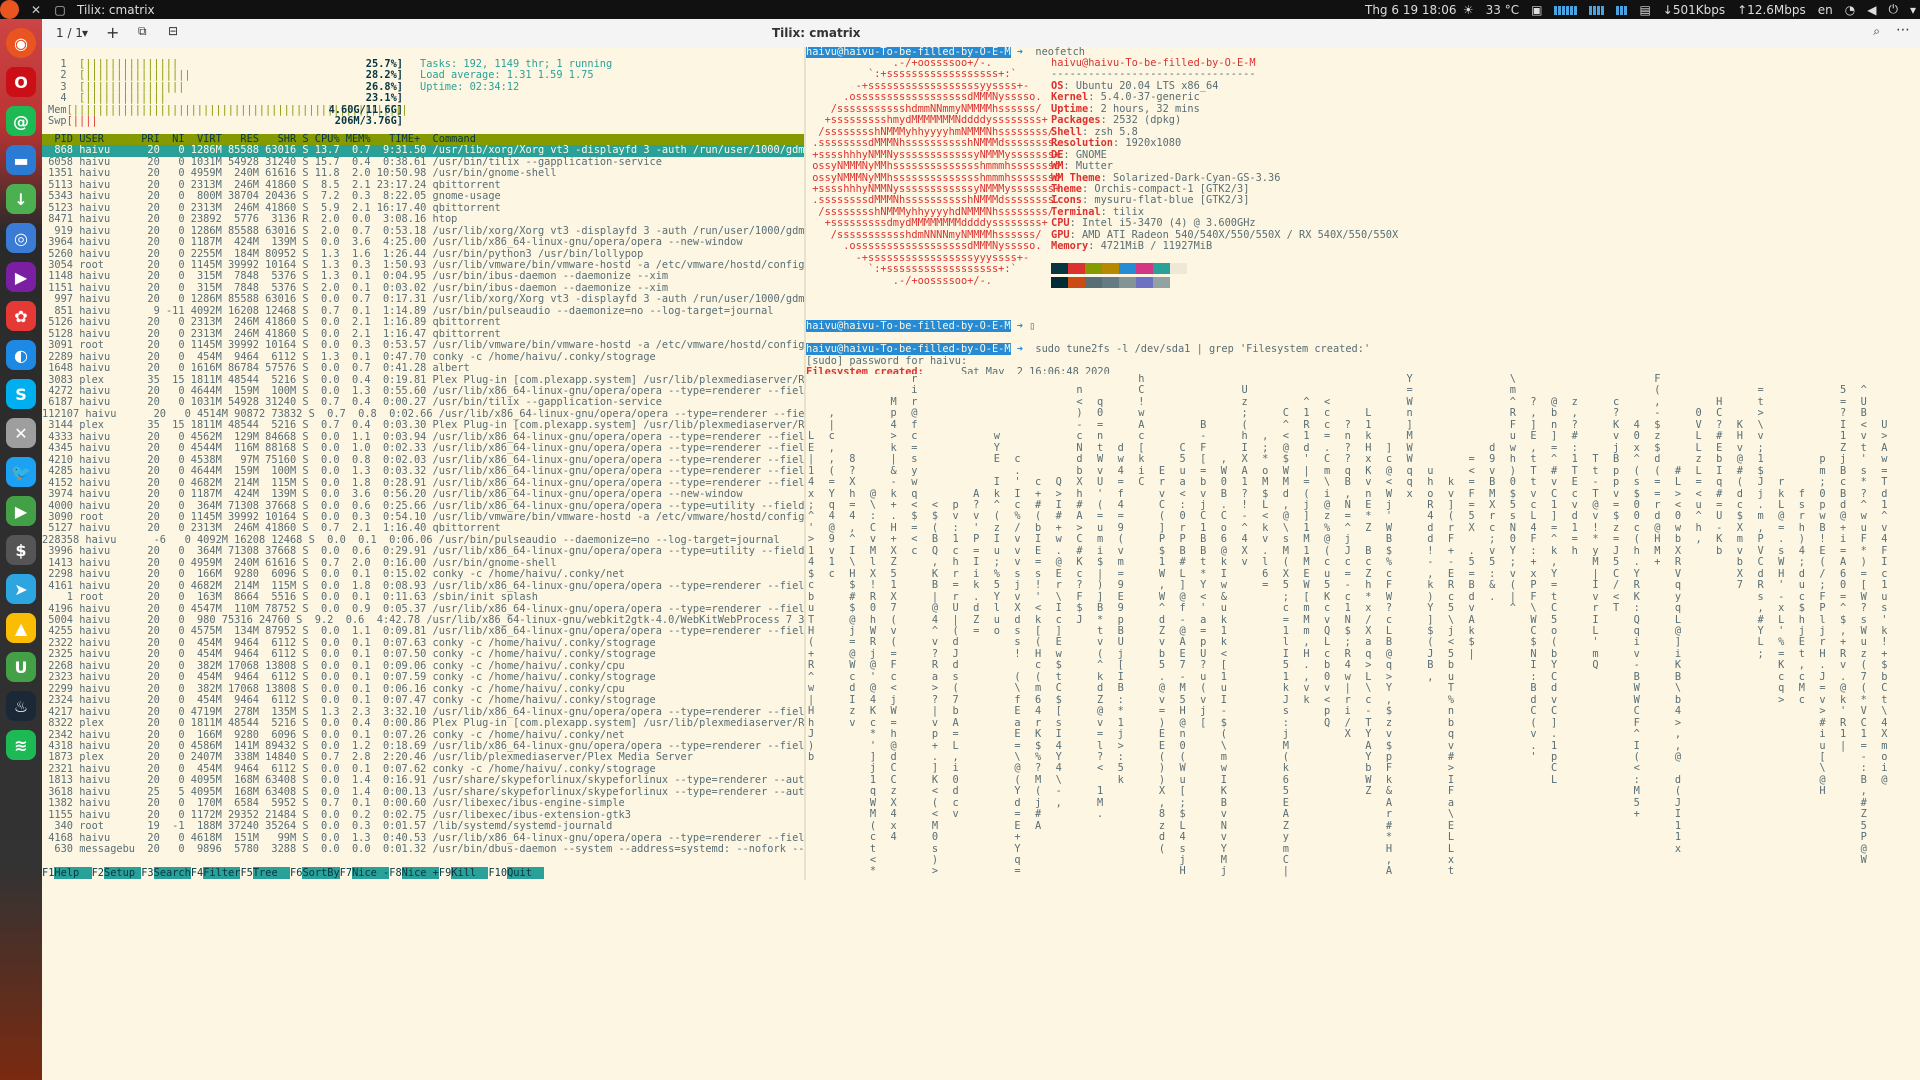 This screenshot has height=1080, width=1920. What do you see at coordinates (1825, 10) in the screenshot?
I see `language: en` at bounding box center [1825, 10].